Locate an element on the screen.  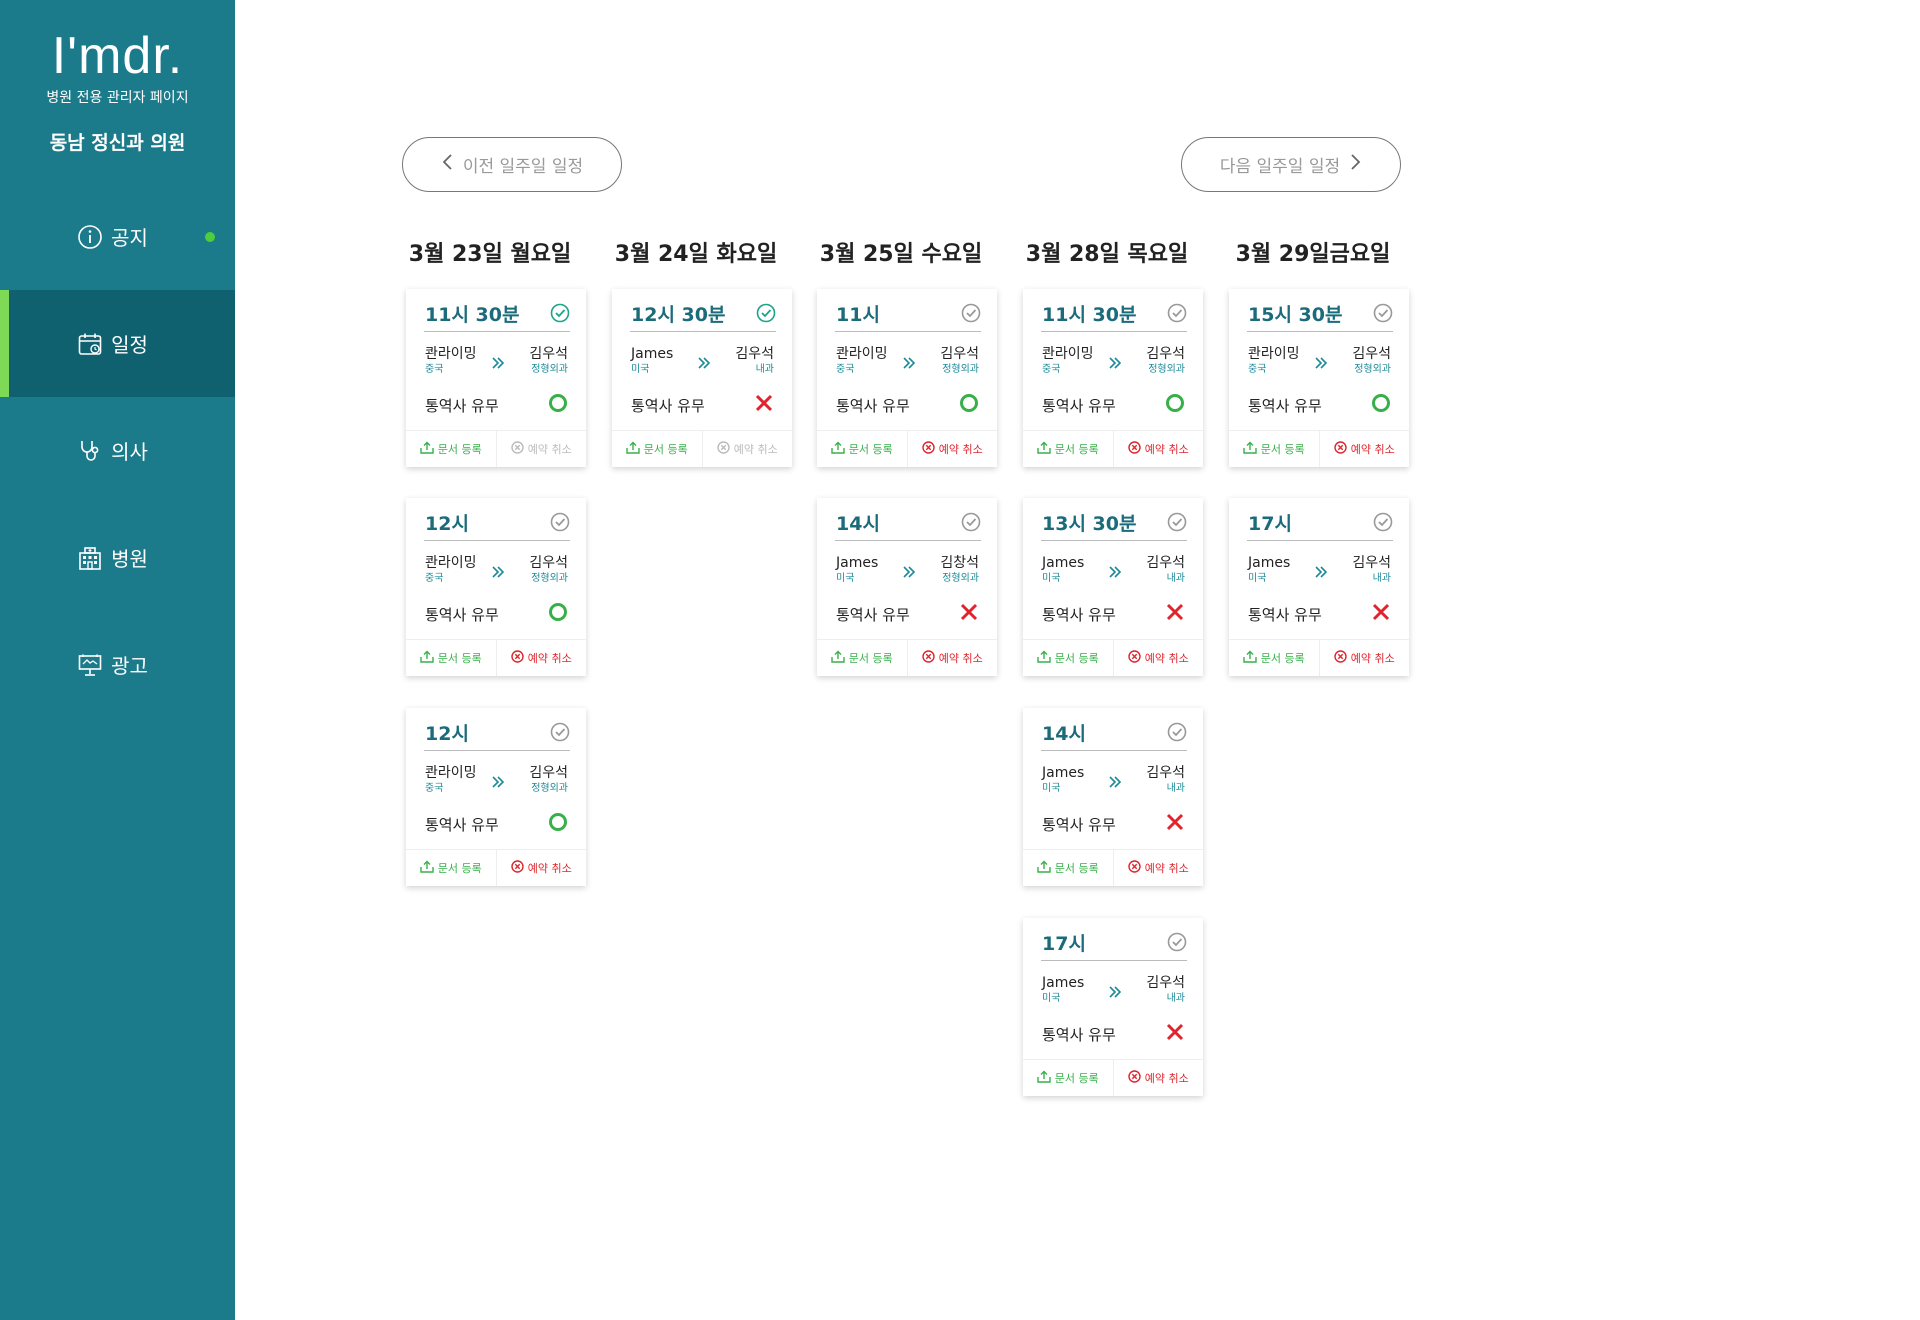
sidebar-item-hospital: 병원 is located at coordinates (117, 557).